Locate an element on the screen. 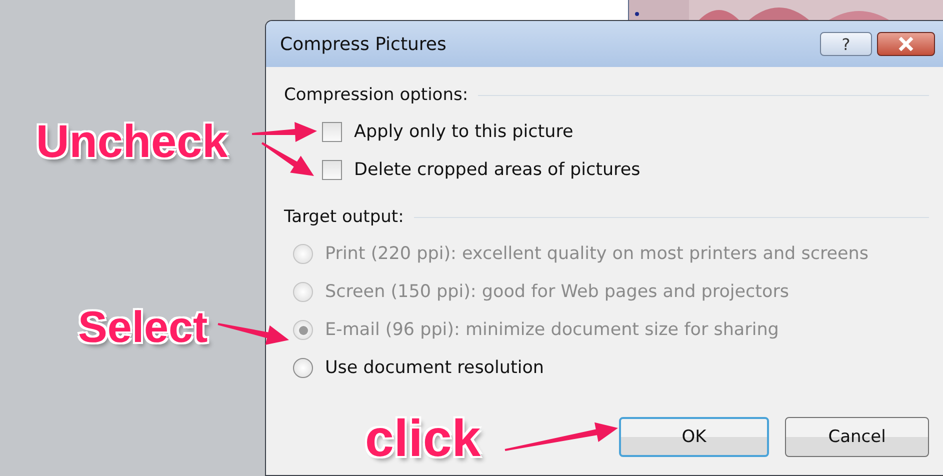 This screenshot has height=476, width=943. radio-label: E-mail (96 ppi): minimize document size for sharing is located at coordinates (552, 330).